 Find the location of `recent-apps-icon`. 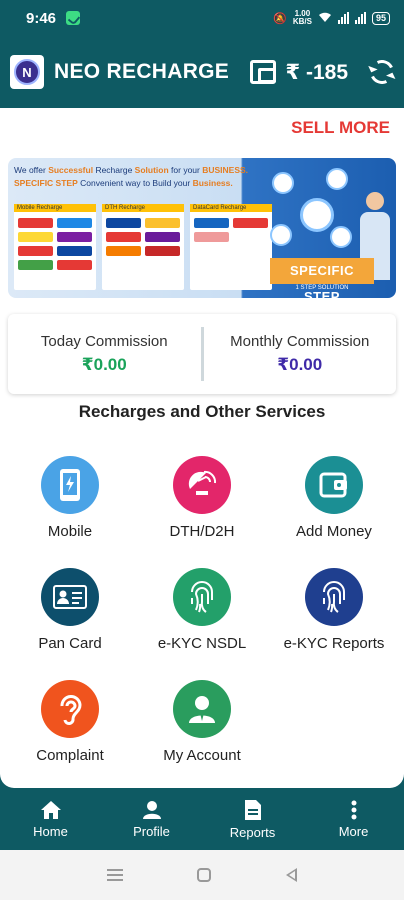

recent-apps-icon is located at coordinates (115, 875).